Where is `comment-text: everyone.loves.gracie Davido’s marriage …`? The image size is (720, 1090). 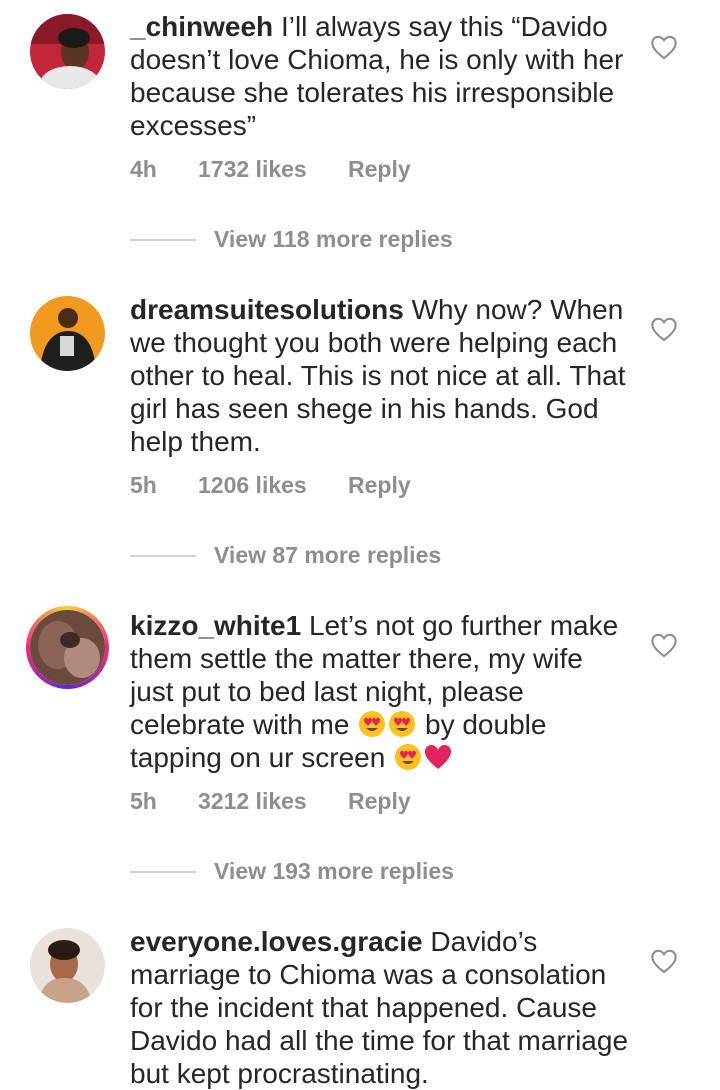
comment-text: everyone.loves.gracie Davido’s marriage … is located at coordinates (380, 1007).